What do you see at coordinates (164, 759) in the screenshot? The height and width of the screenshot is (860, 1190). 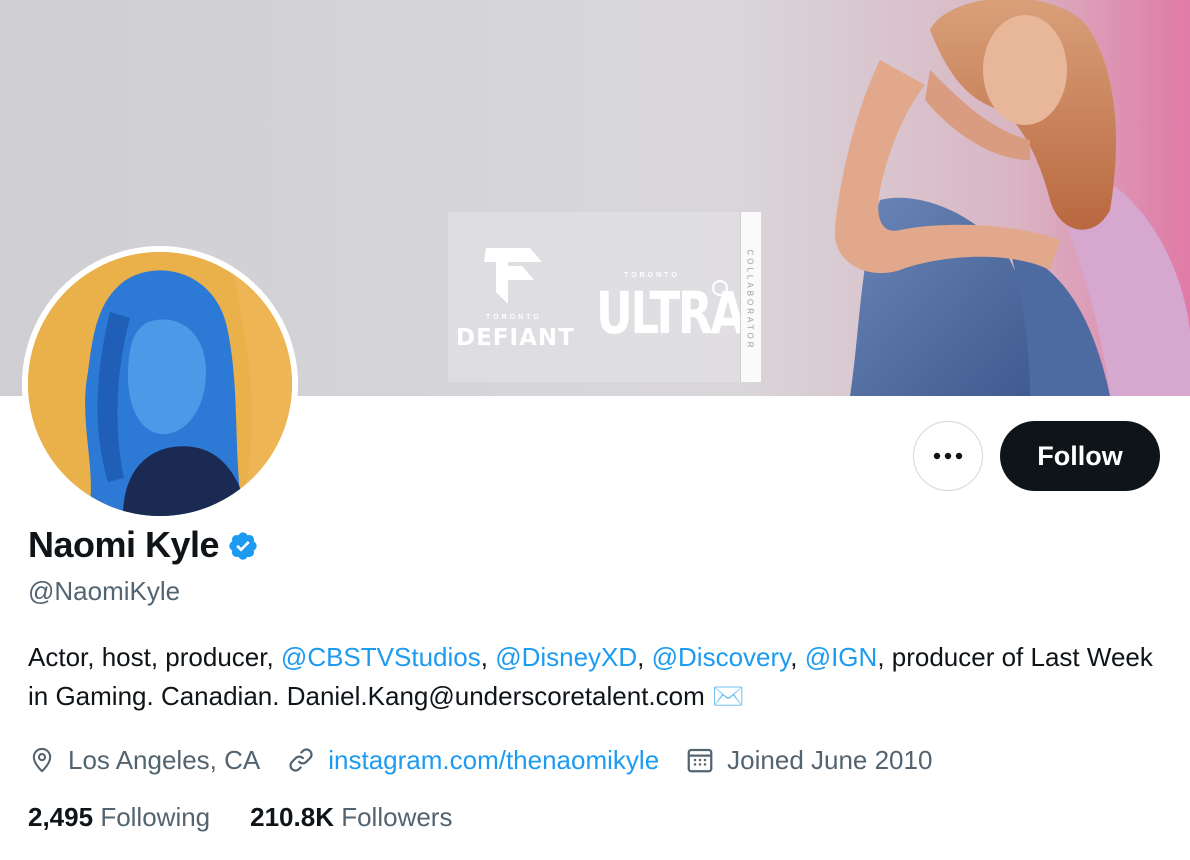 I see `location-text: Los Angeles, CA` at bounding box center [164, 759].